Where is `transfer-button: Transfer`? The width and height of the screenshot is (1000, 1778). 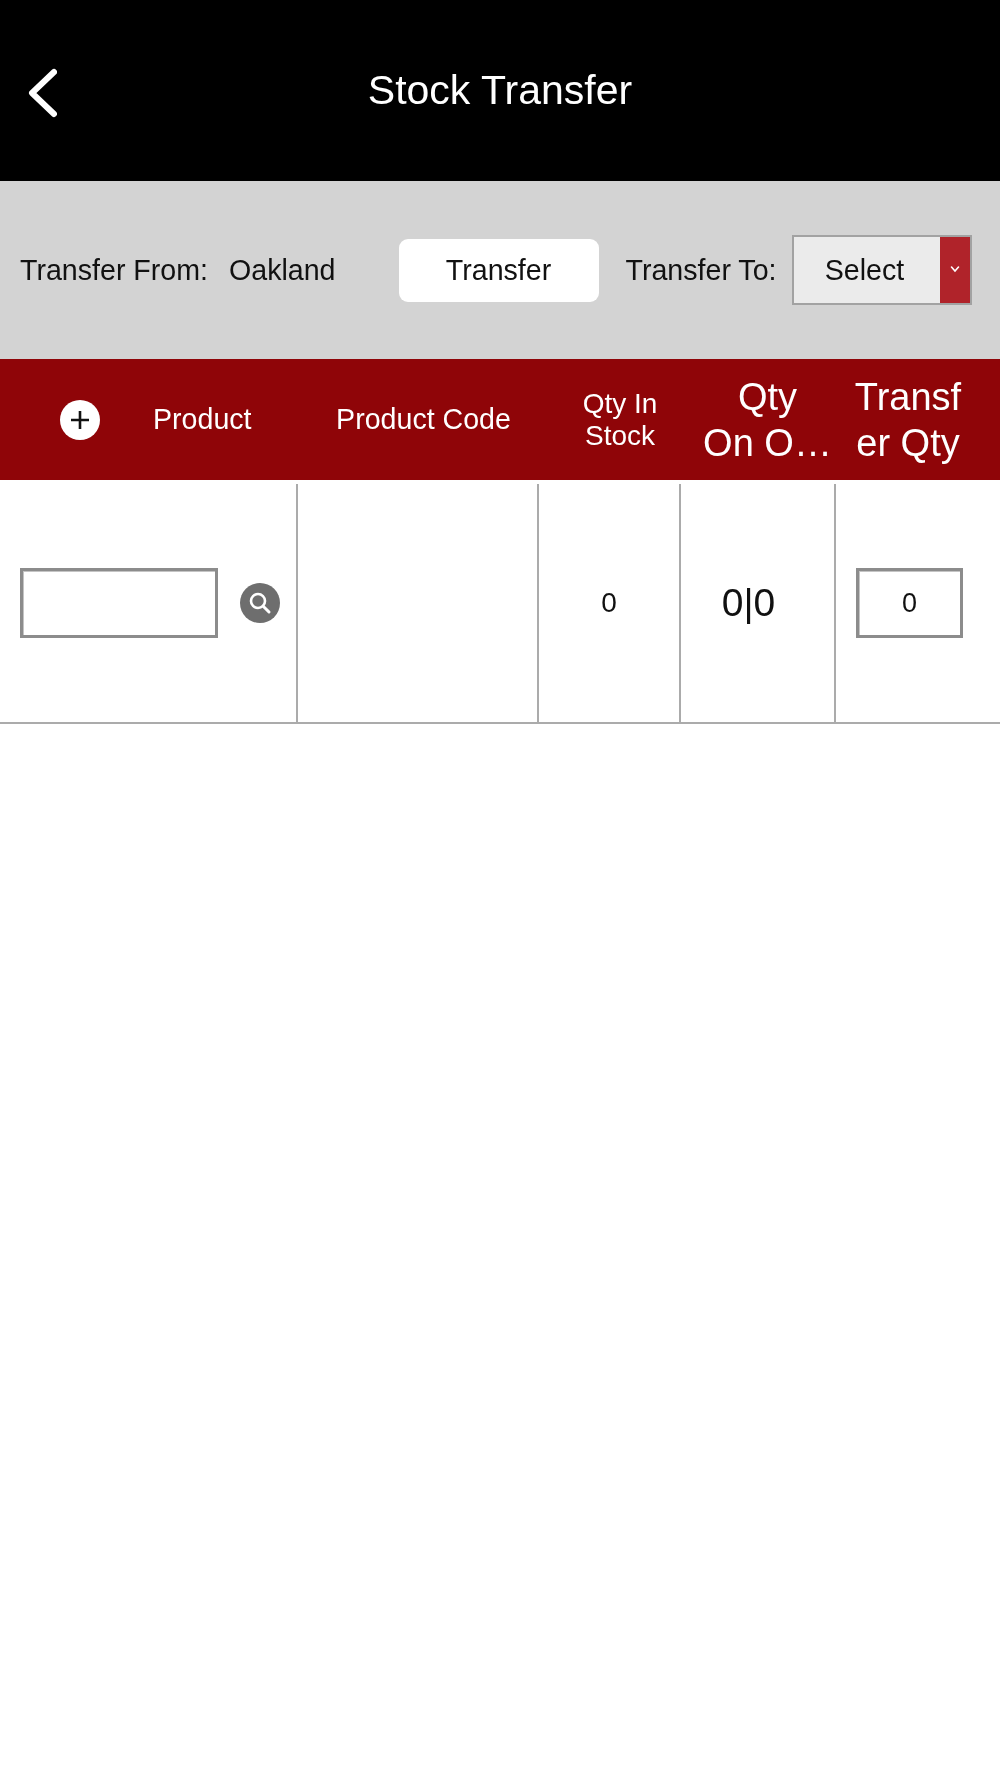 transfer-button: Transfer is located at coordinates (498, 270).